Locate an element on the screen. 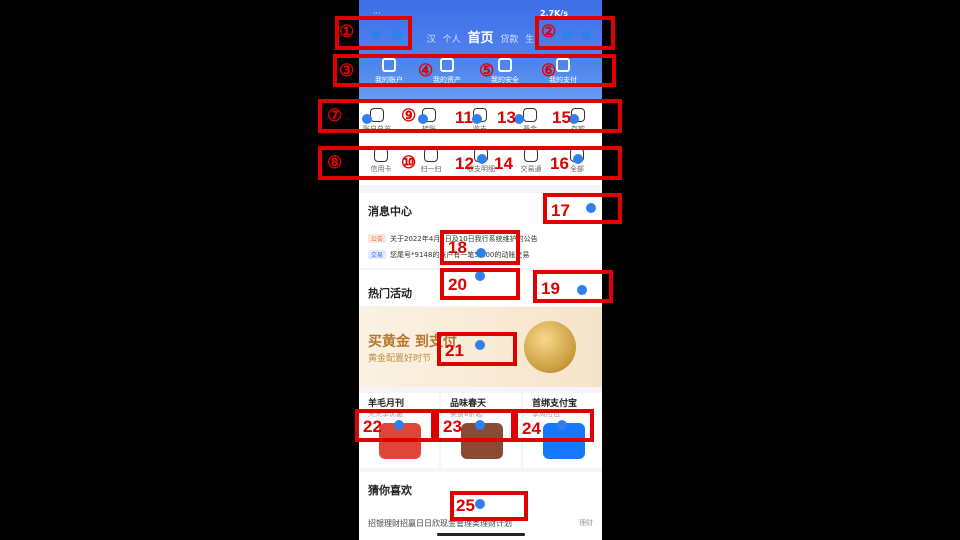 This screenshot has width=960, height=540. message-center-title: 消息中心 is located at coordinates (390, 211).